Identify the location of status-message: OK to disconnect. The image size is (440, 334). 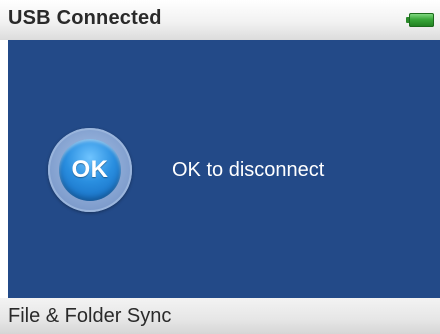
(248, 170).